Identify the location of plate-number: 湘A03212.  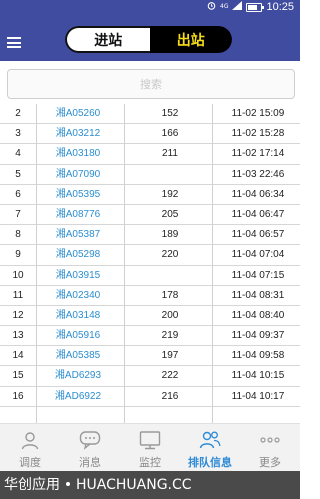
(78, 134).